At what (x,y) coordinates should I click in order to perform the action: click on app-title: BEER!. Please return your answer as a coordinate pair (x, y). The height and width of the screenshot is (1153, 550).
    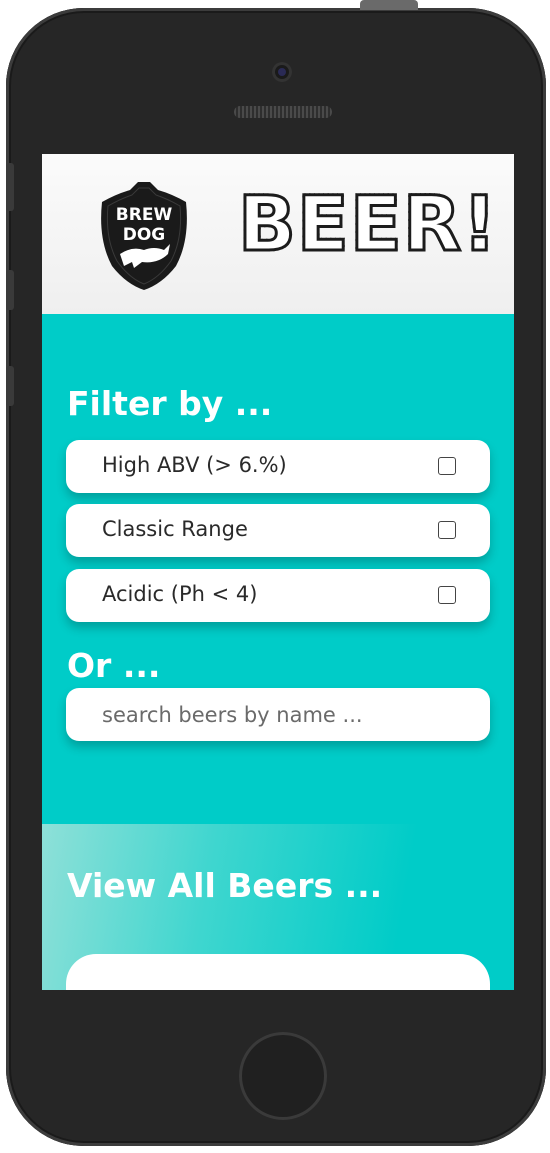
    Looking at the image, I should click on (368, 223).